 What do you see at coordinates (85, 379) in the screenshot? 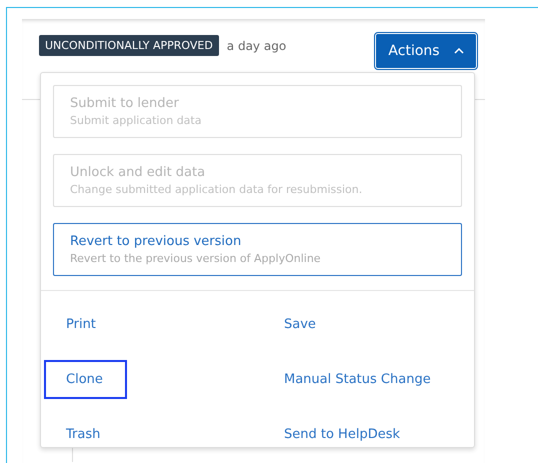
I see `menu-link: Clone` at bounding box center [85, 379].